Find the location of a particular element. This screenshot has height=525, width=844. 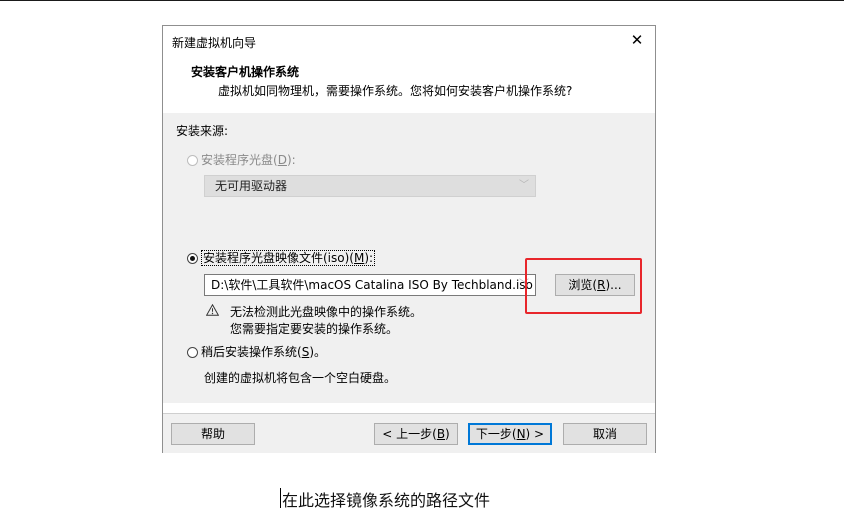

radio-installer-disc: 安装程序光盘(D): is located at coordinates (241, 159).